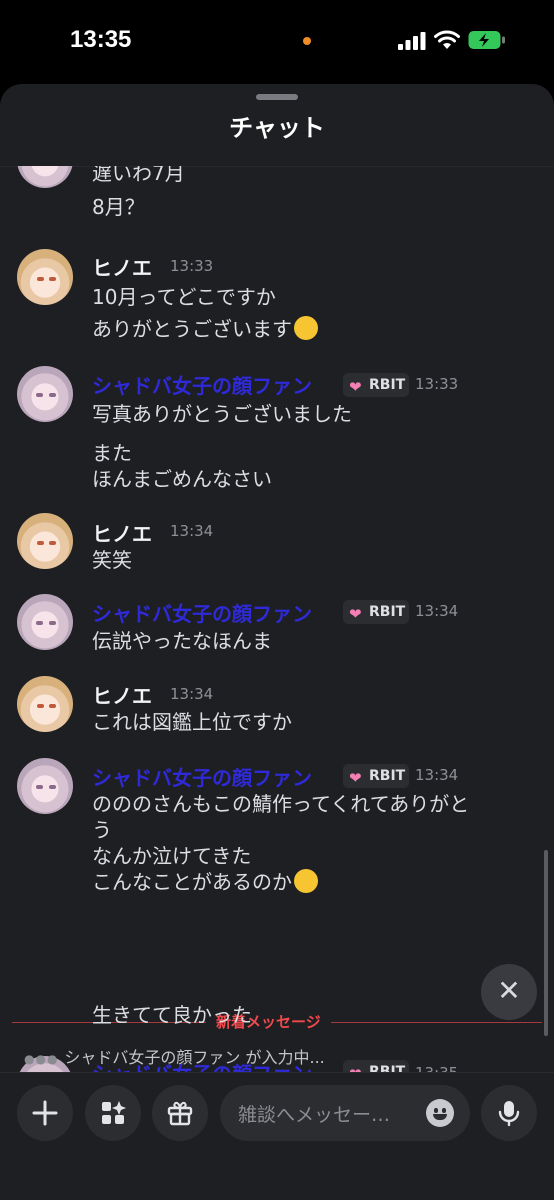 The image size is (554, 1200). What do you see at coordinates (412, 41) in the screenshot?
I see `signal-icon` at bounding box center [412, 41].